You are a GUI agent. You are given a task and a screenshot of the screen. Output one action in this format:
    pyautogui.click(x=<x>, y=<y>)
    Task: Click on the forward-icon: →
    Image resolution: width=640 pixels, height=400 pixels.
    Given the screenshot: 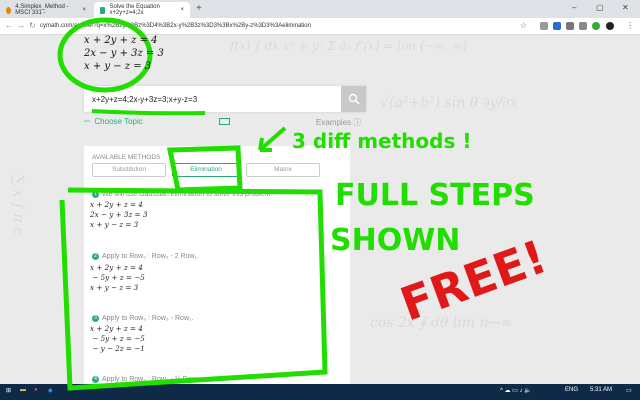 What is the action you would take?
    pyautogui.click(x=21, y=25)
    